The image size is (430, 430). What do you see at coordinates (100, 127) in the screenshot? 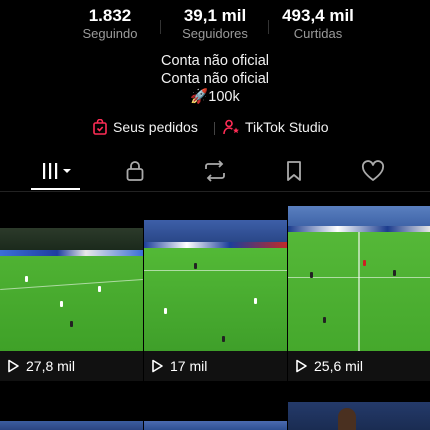
I see `shopping-bag-icon` at bounding box center [100, 127].